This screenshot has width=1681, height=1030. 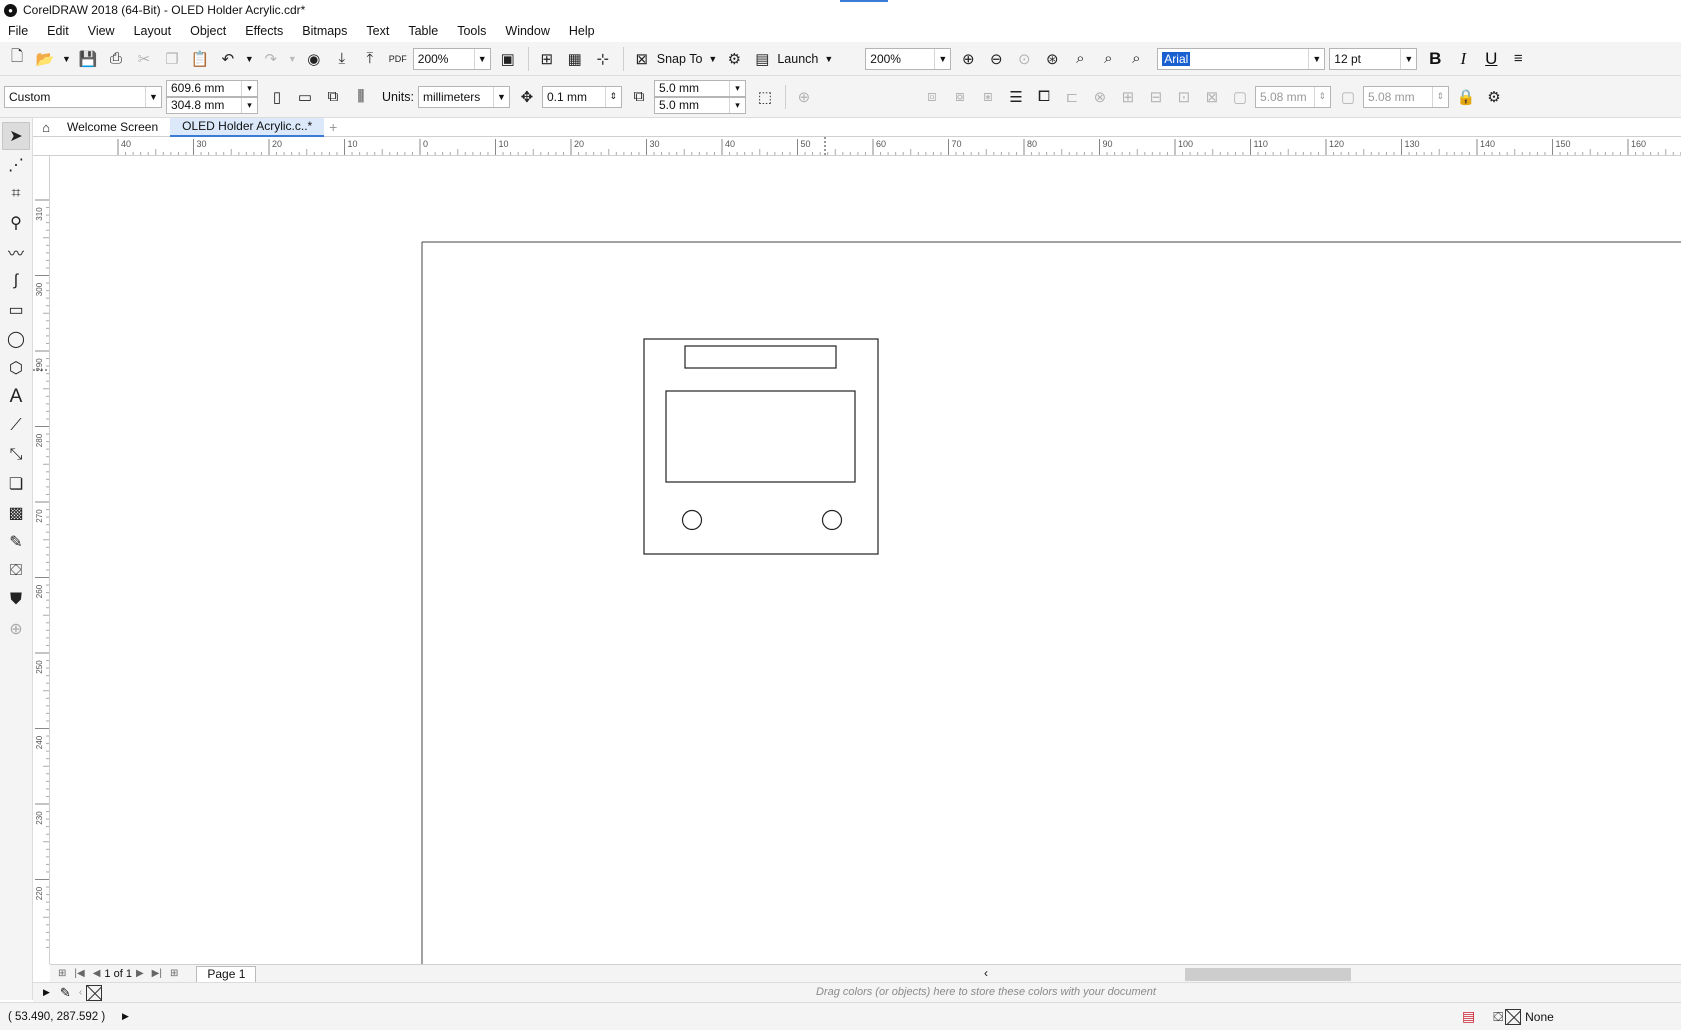 What do you see at coordinates (762, 59) in the screenshot?
I see `launch-icon: ▤` at bounding box center [762, 59].